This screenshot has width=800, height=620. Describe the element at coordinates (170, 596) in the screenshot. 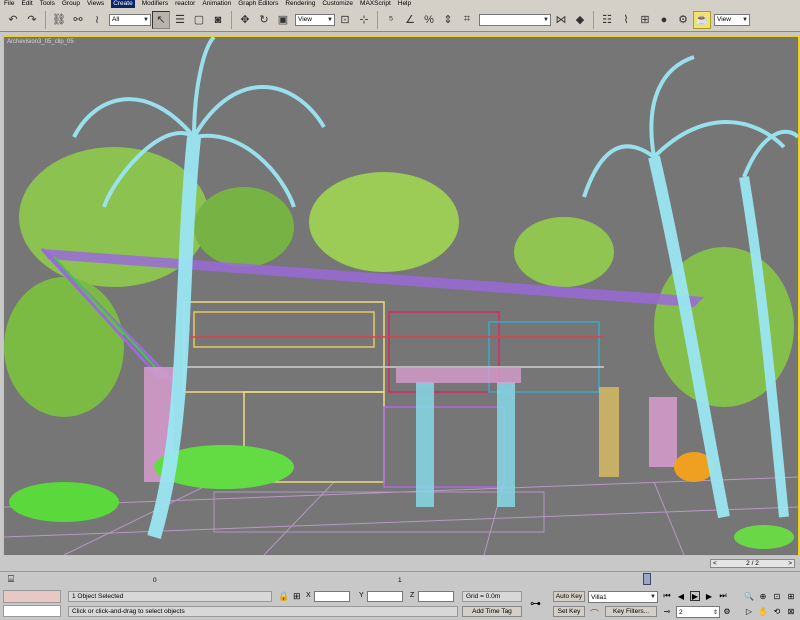

I see `selection-status: 1 Object Selected` at that location.